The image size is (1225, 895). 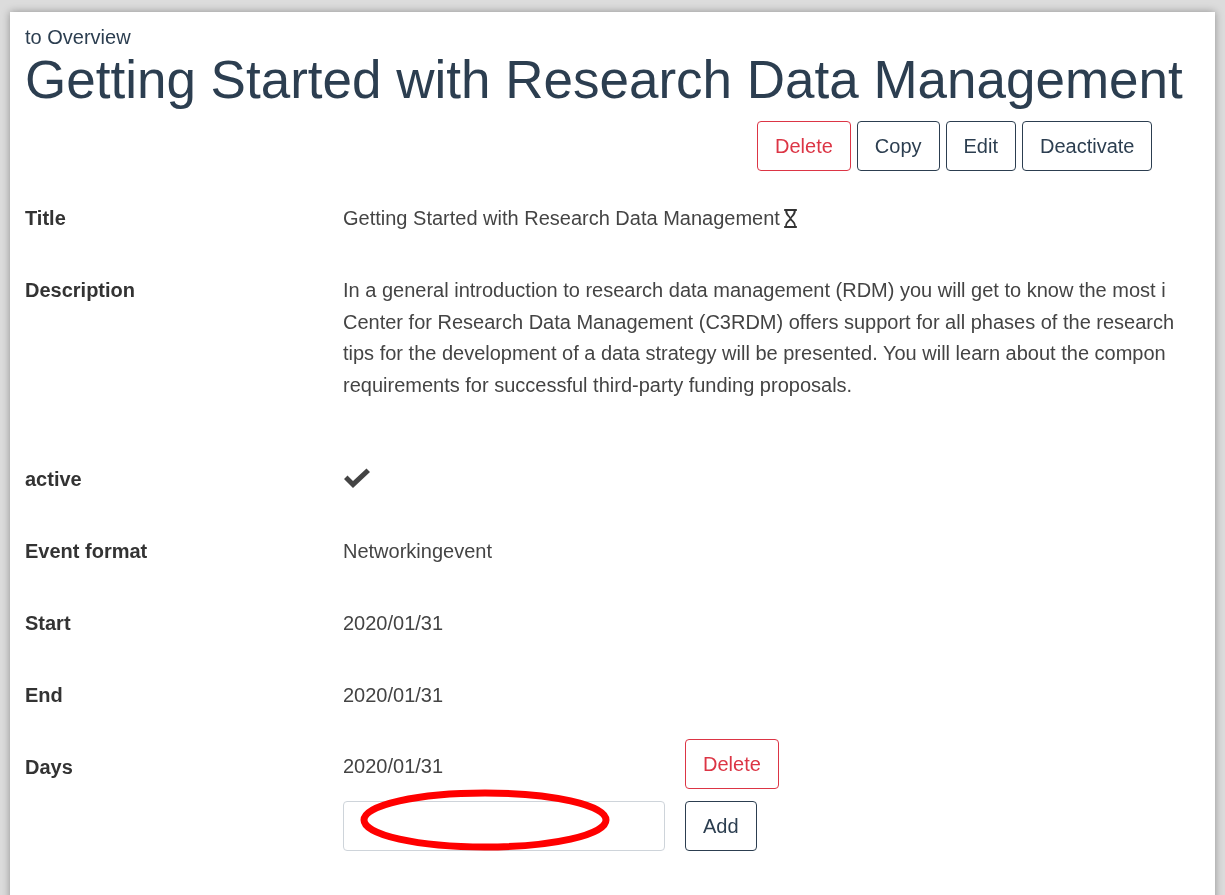 What do you see at coordinates (980, 146) in the screenshot?
I see `action-button: Edit` at bounding box center [980, 146].